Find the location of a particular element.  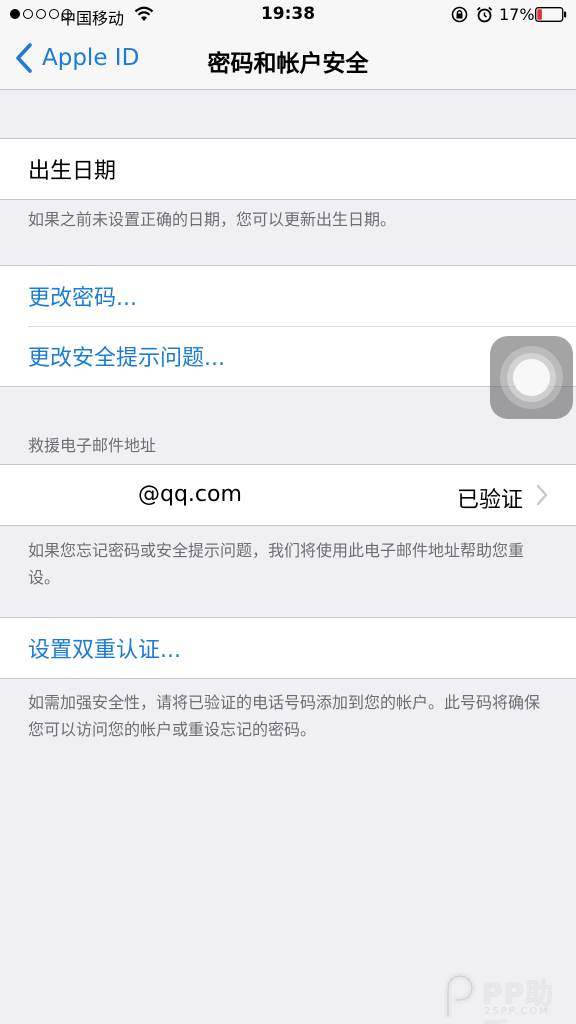

rescue-email-value: @qq.com is located at coordinates (190, 494).